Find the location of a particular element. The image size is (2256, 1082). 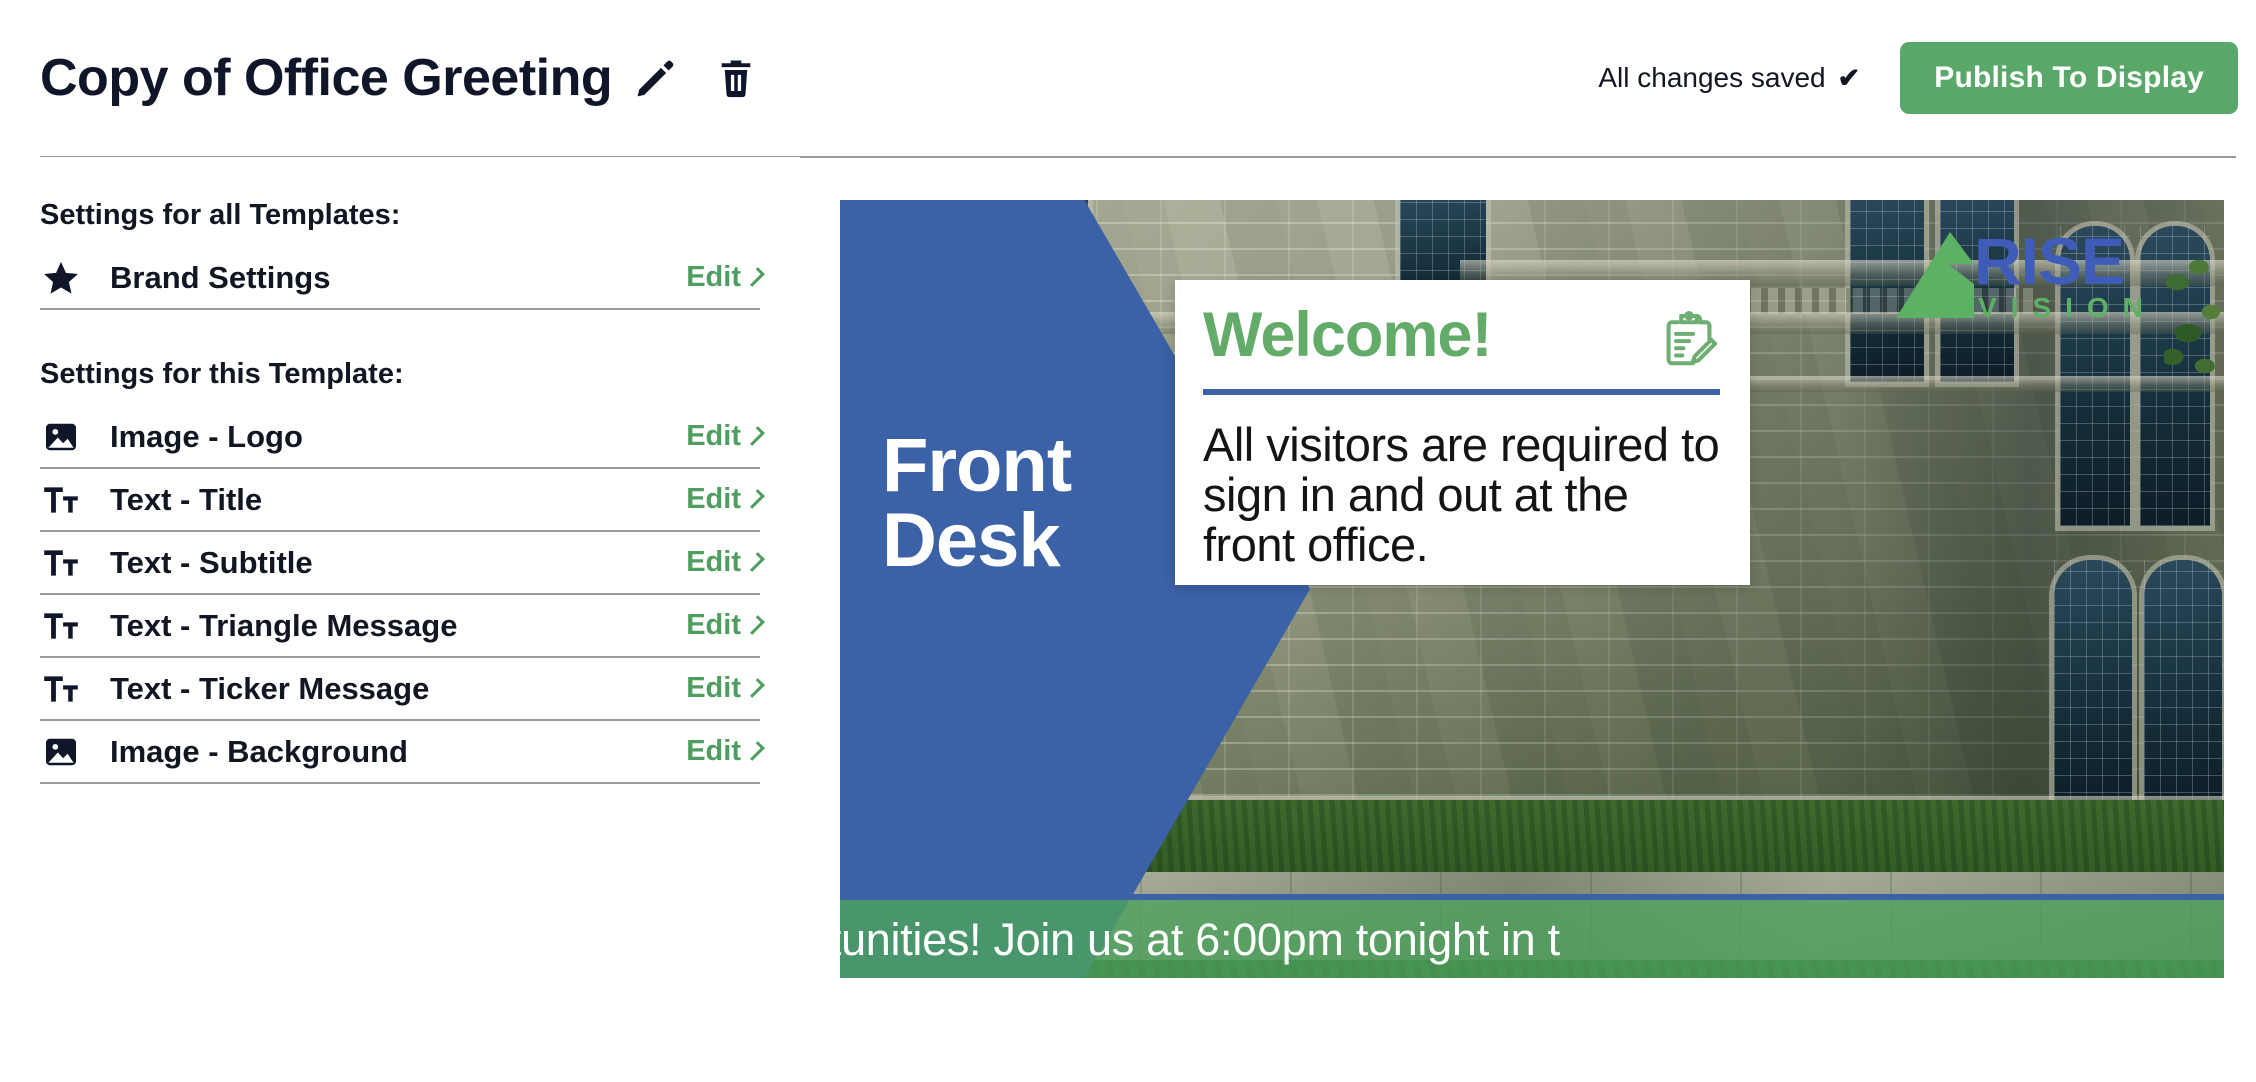

sidebar-item-label: Text - Title is located at coordinates (186, 499).